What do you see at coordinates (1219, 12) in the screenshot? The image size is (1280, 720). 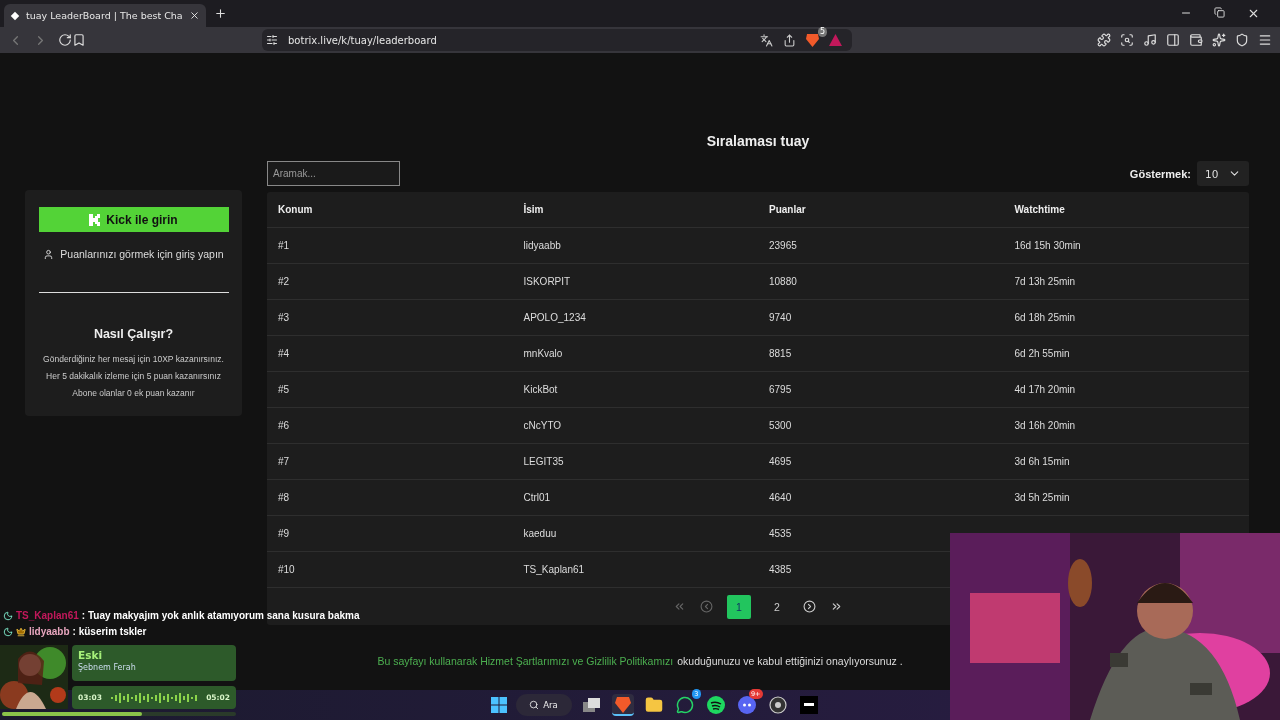 I see `restore-icon` at bounding box center [1219, 12].